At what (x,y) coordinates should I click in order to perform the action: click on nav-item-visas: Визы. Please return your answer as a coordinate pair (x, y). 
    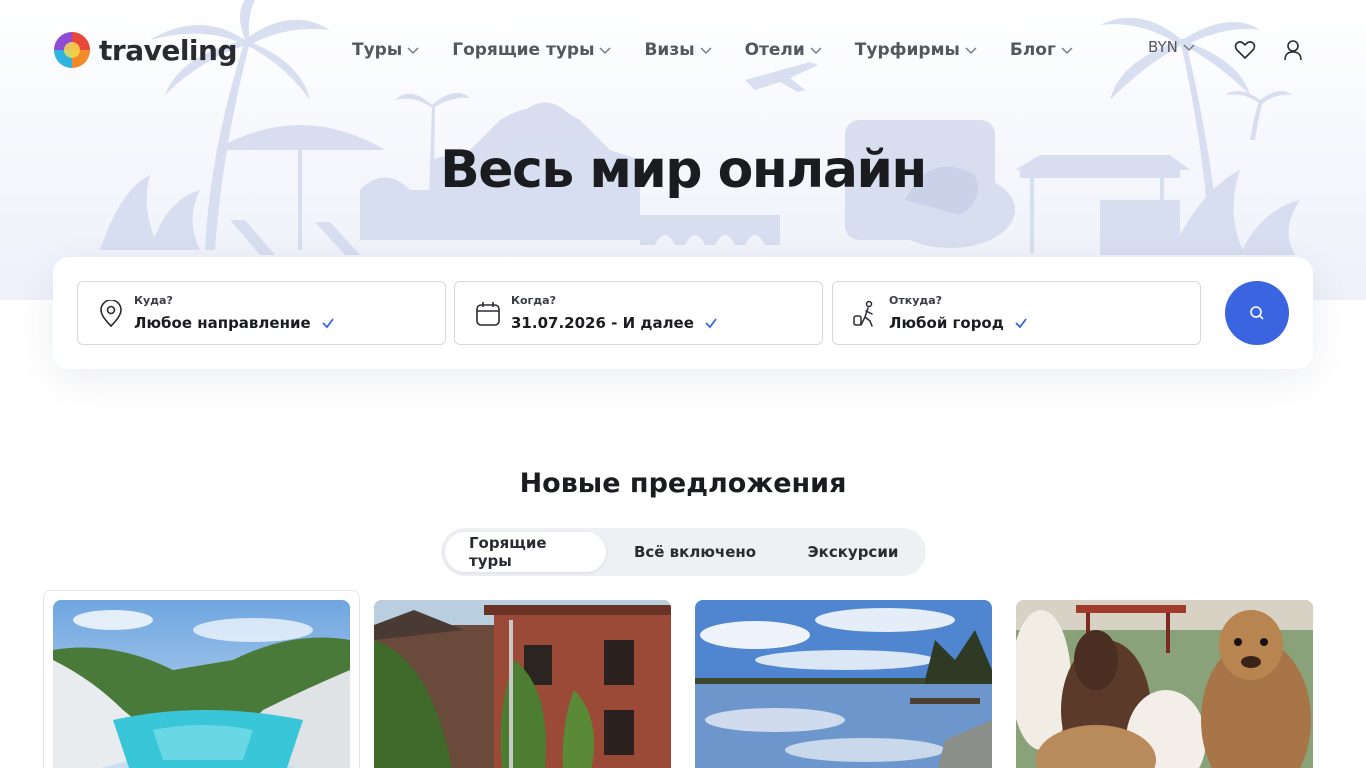
    Looking at the image, I should click on (678, 50).